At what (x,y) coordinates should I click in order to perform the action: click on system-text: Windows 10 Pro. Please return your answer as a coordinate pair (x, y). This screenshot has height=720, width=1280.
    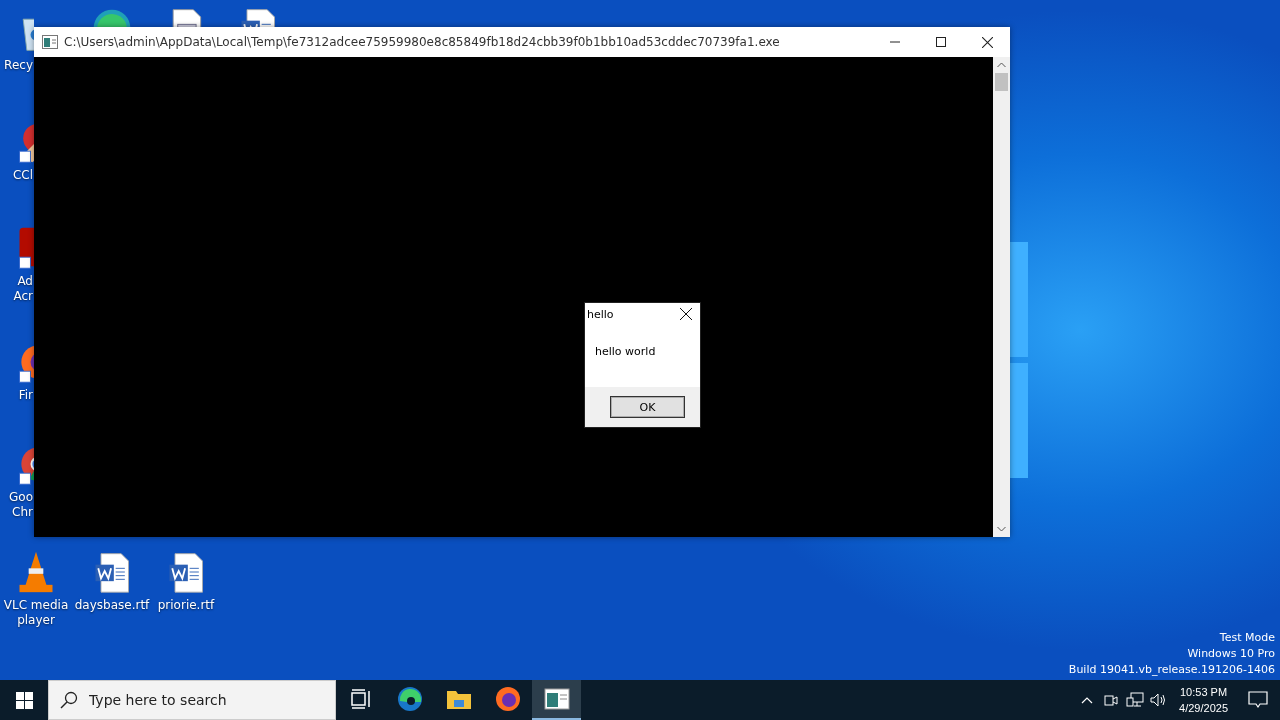
    Looking at the image, I should click on (1231, 654).